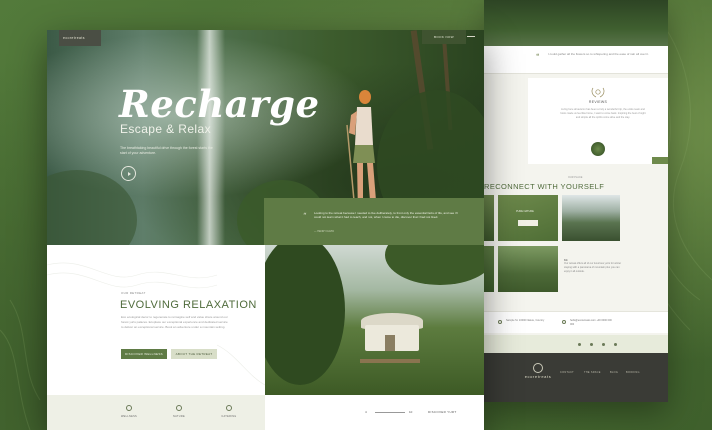  What do you see at coordinates (525, 320) in the screenshot?
I see `address-text: Sample St. 10000 Nature, Country` at bounding box center [525, 320].